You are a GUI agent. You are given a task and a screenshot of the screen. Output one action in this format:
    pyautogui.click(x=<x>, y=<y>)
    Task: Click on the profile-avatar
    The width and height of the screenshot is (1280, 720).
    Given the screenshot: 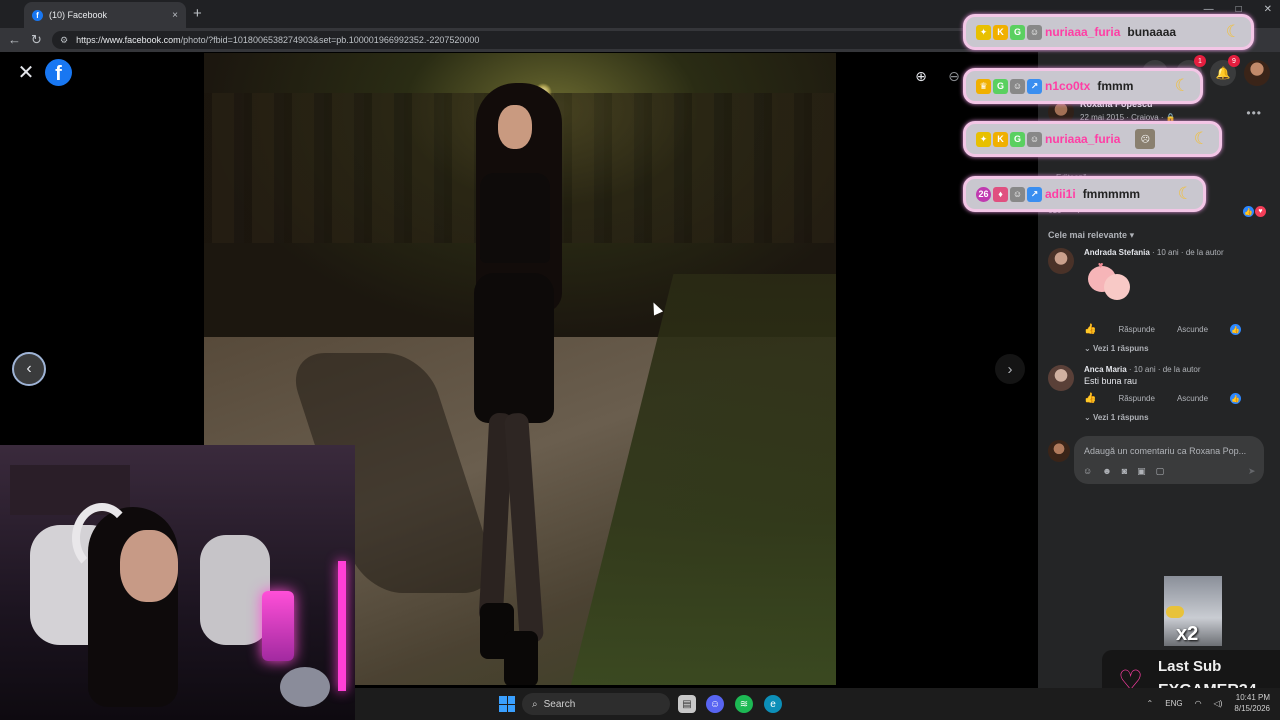 What is the action you would take?
    pyautogui.click(x=1257, y=73)
    